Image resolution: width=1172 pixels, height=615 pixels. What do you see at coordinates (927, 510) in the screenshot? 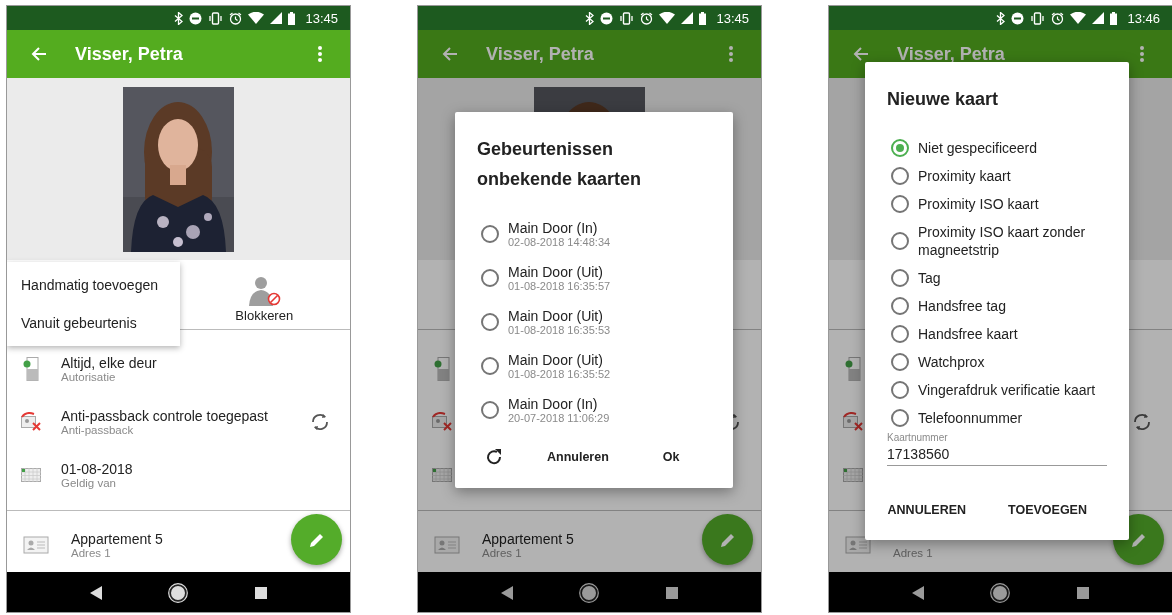
I see `dialog-button: ANNULEREN` at bounding box center [927, 510].